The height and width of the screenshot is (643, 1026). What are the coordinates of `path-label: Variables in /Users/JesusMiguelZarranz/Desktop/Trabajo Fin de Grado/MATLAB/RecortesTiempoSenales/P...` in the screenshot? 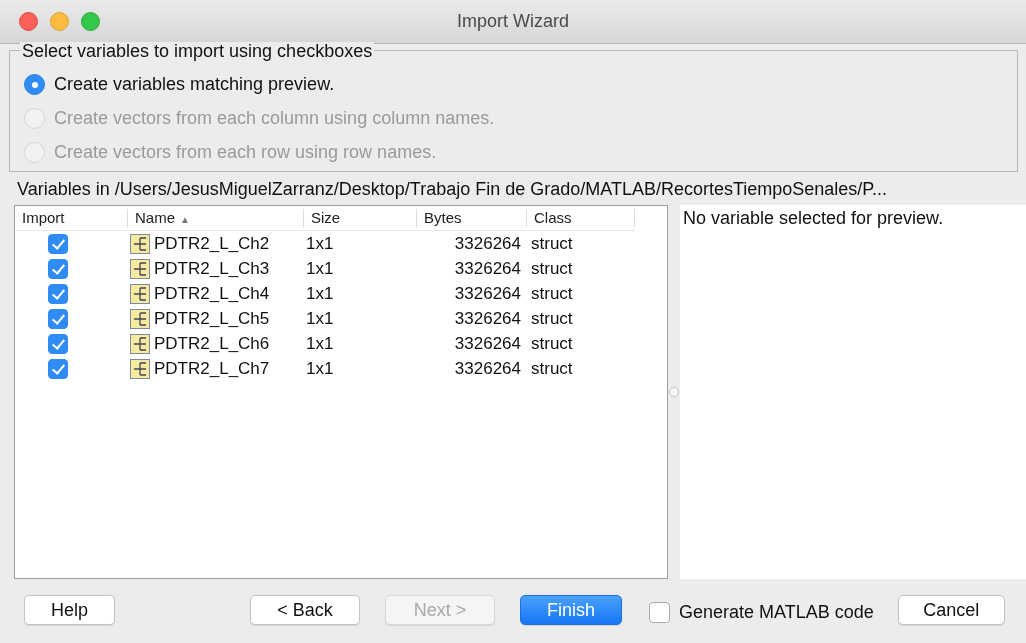 It's located at (453, 189).